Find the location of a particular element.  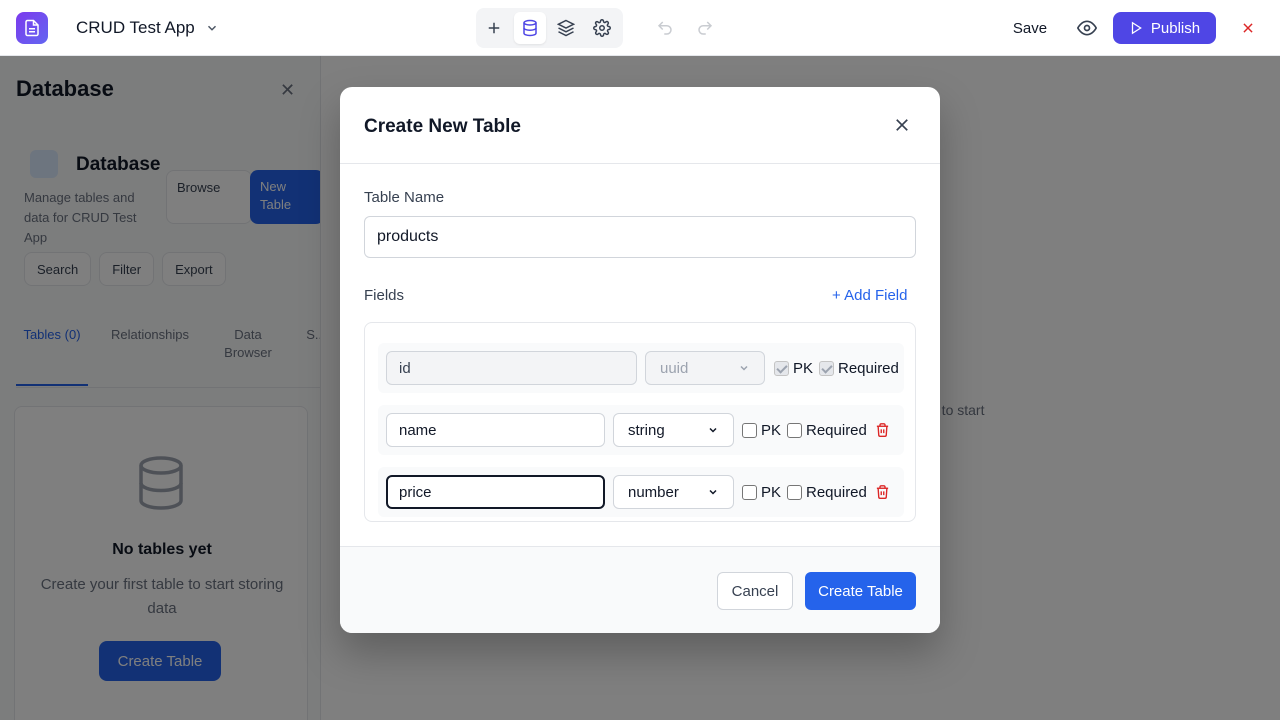

field-type-value: uuid is located at coordinates (674, 368).